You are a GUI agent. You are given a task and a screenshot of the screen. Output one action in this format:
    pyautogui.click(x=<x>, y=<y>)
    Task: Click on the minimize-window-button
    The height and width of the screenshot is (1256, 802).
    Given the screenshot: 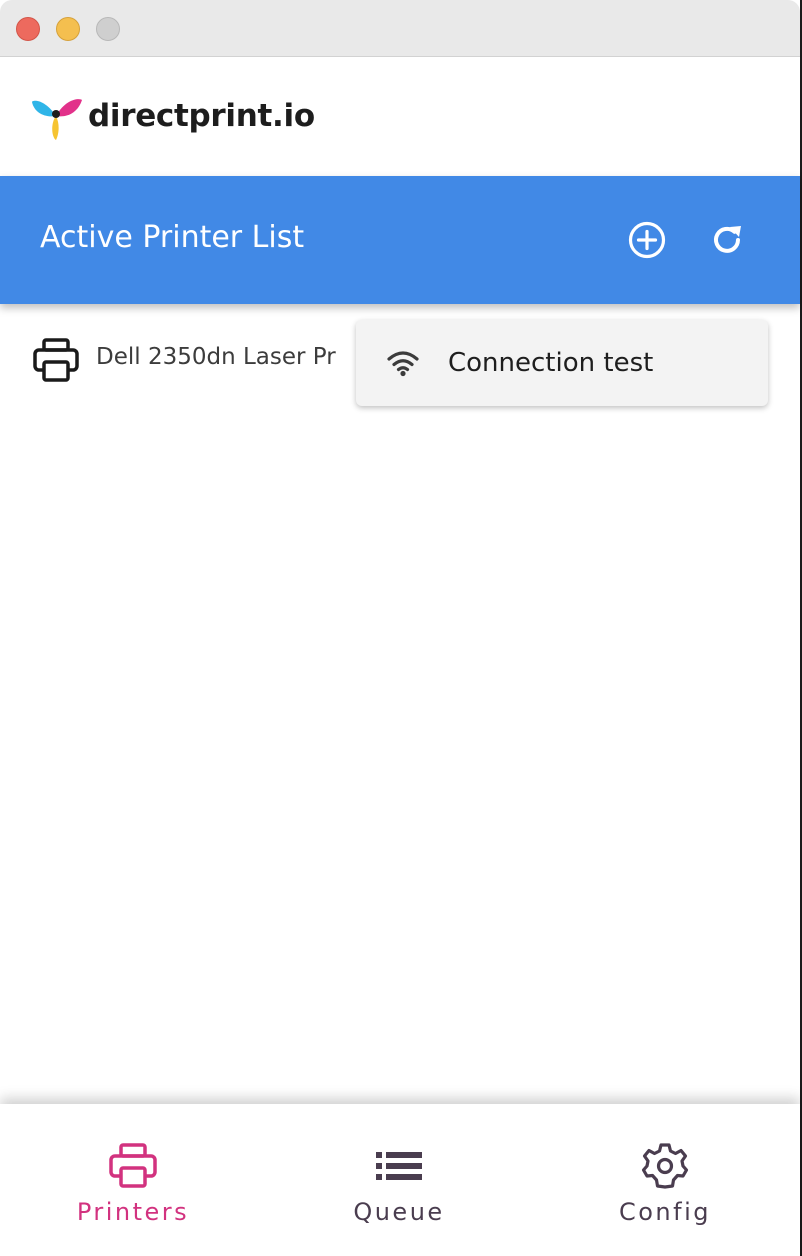 What is the action you would take?
    pyautogui.click(x=68, y=29)
    